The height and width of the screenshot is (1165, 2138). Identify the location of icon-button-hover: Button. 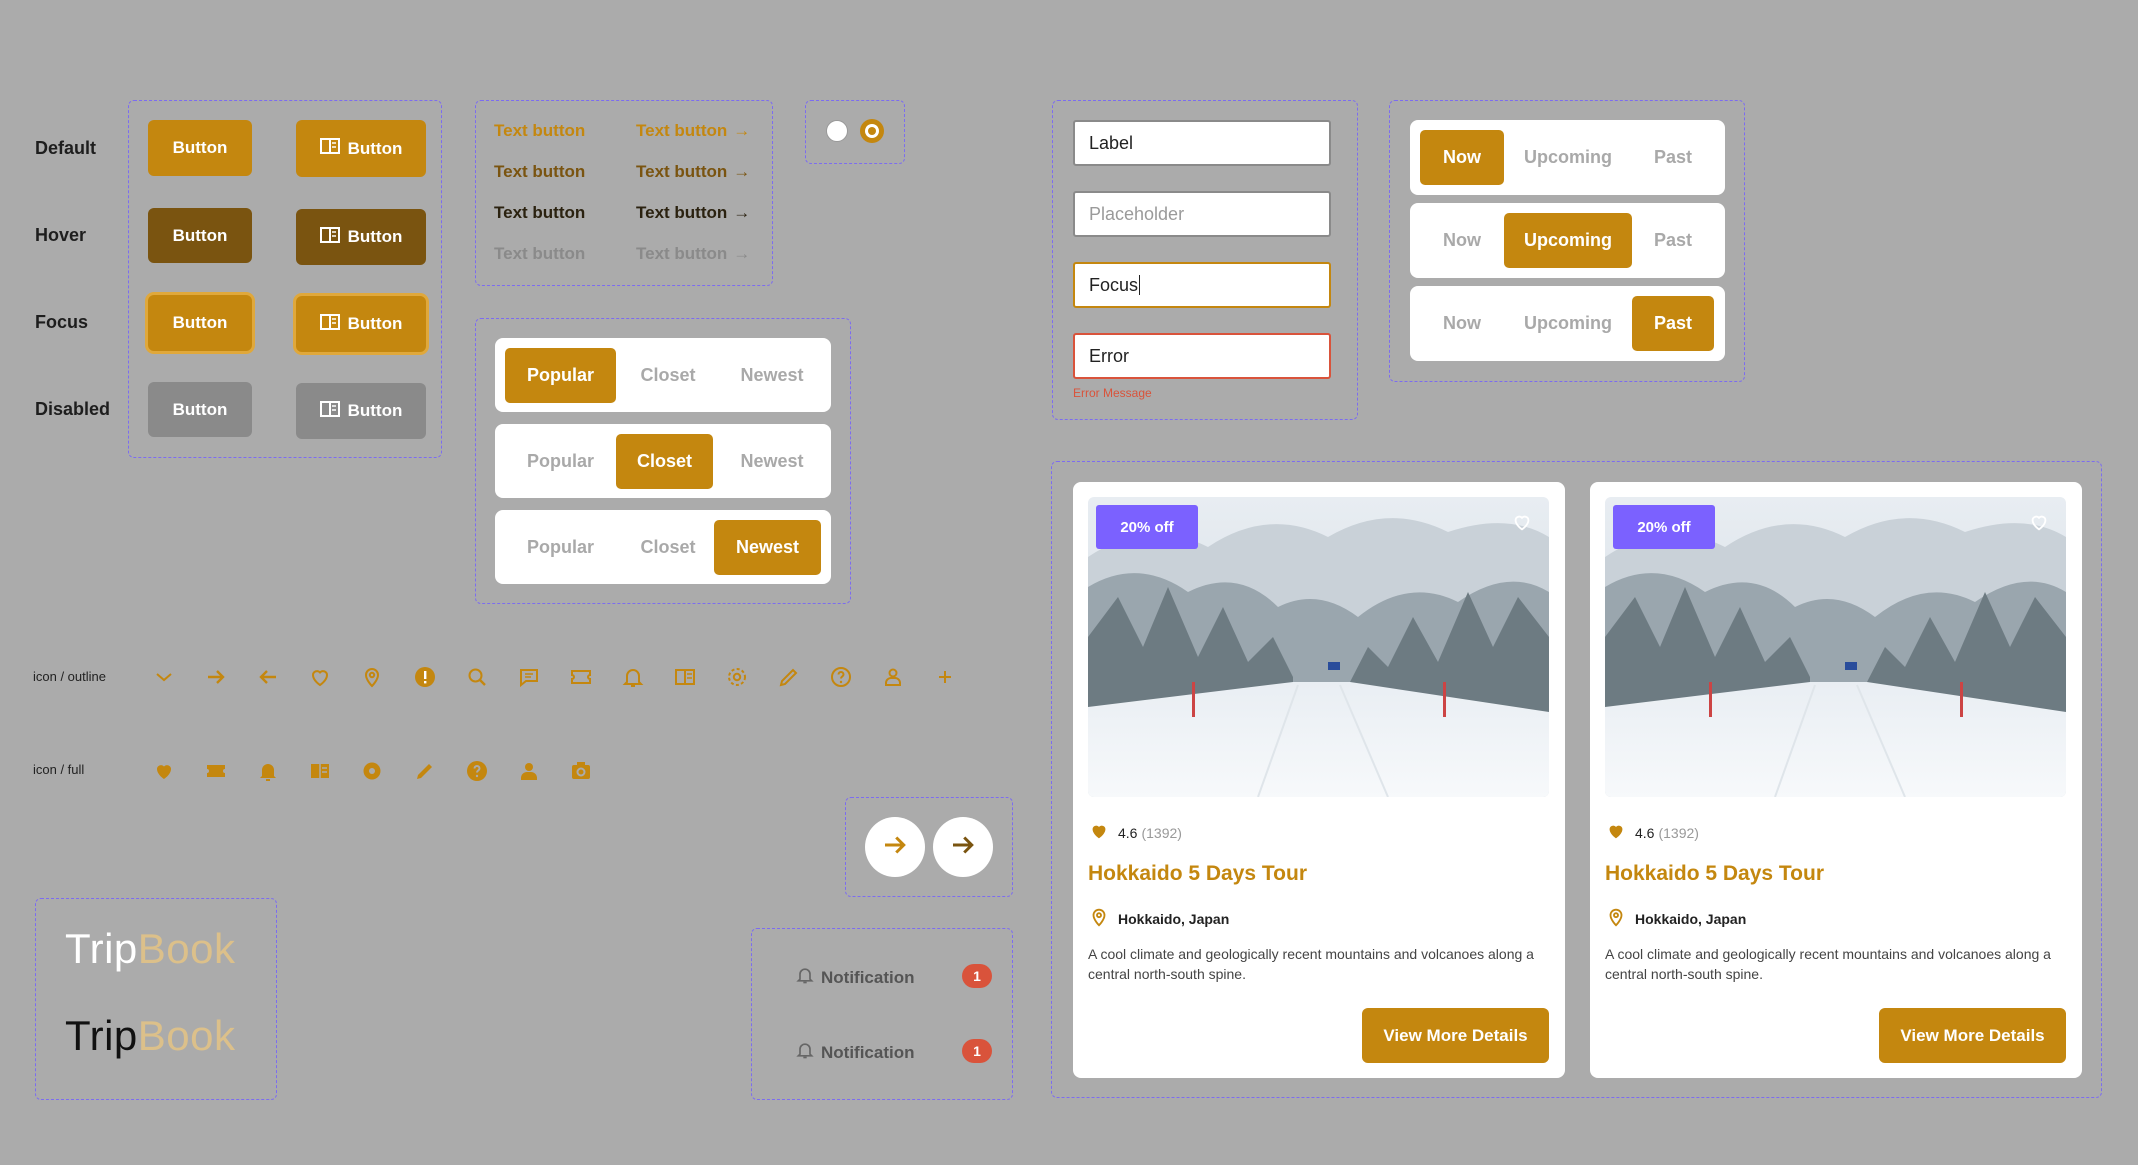
(361, 237).